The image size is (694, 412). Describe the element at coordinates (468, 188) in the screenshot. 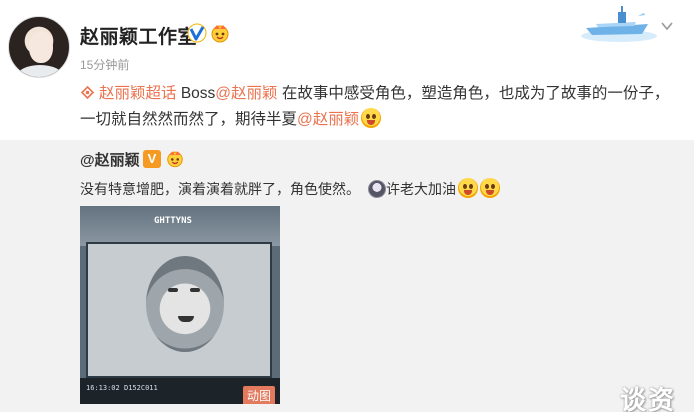

I see `cry-emoji-icon` at that location.